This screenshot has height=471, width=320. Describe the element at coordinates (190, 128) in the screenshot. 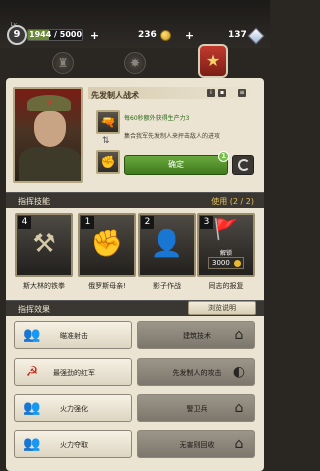

I see `tactic-description: 每60秒额外获得生产力3 集合我军先发制人来抨击敌人的进攻` at that location.